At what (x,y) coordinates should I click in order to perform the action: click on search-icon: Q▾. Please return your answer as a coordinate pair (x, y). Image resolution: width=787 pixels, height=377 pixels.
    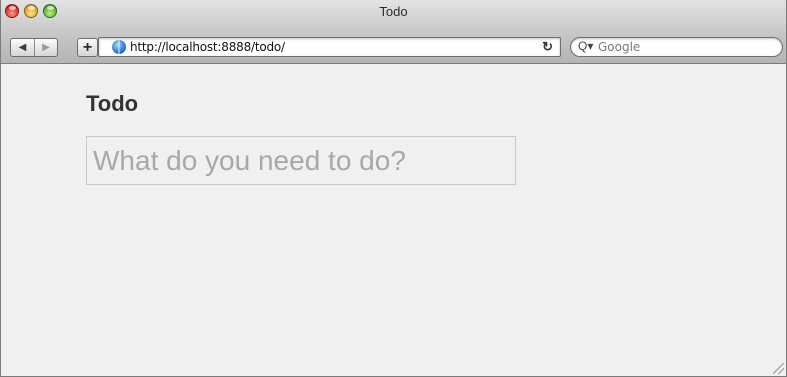
    Looking at the image, I should click on (586, 46).